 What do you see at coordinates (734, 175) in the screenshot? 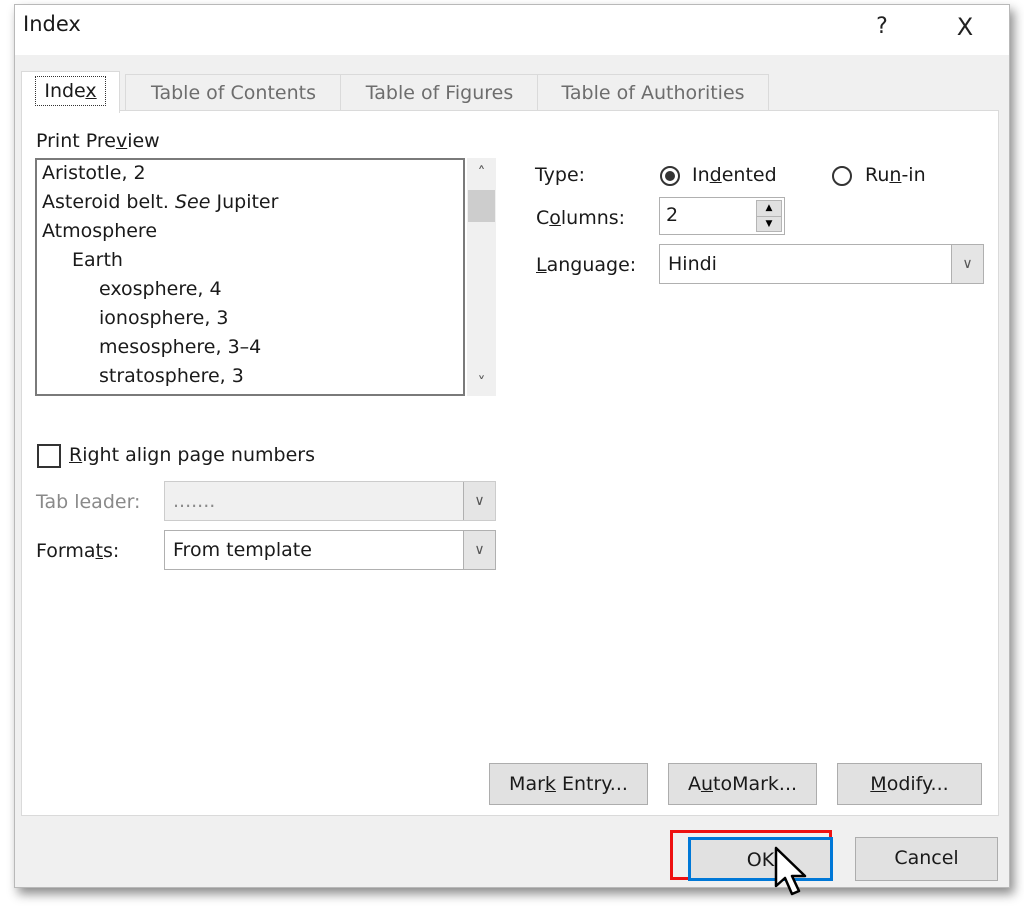
I see `indented-label: Indented` at bounding box center [734, 175].